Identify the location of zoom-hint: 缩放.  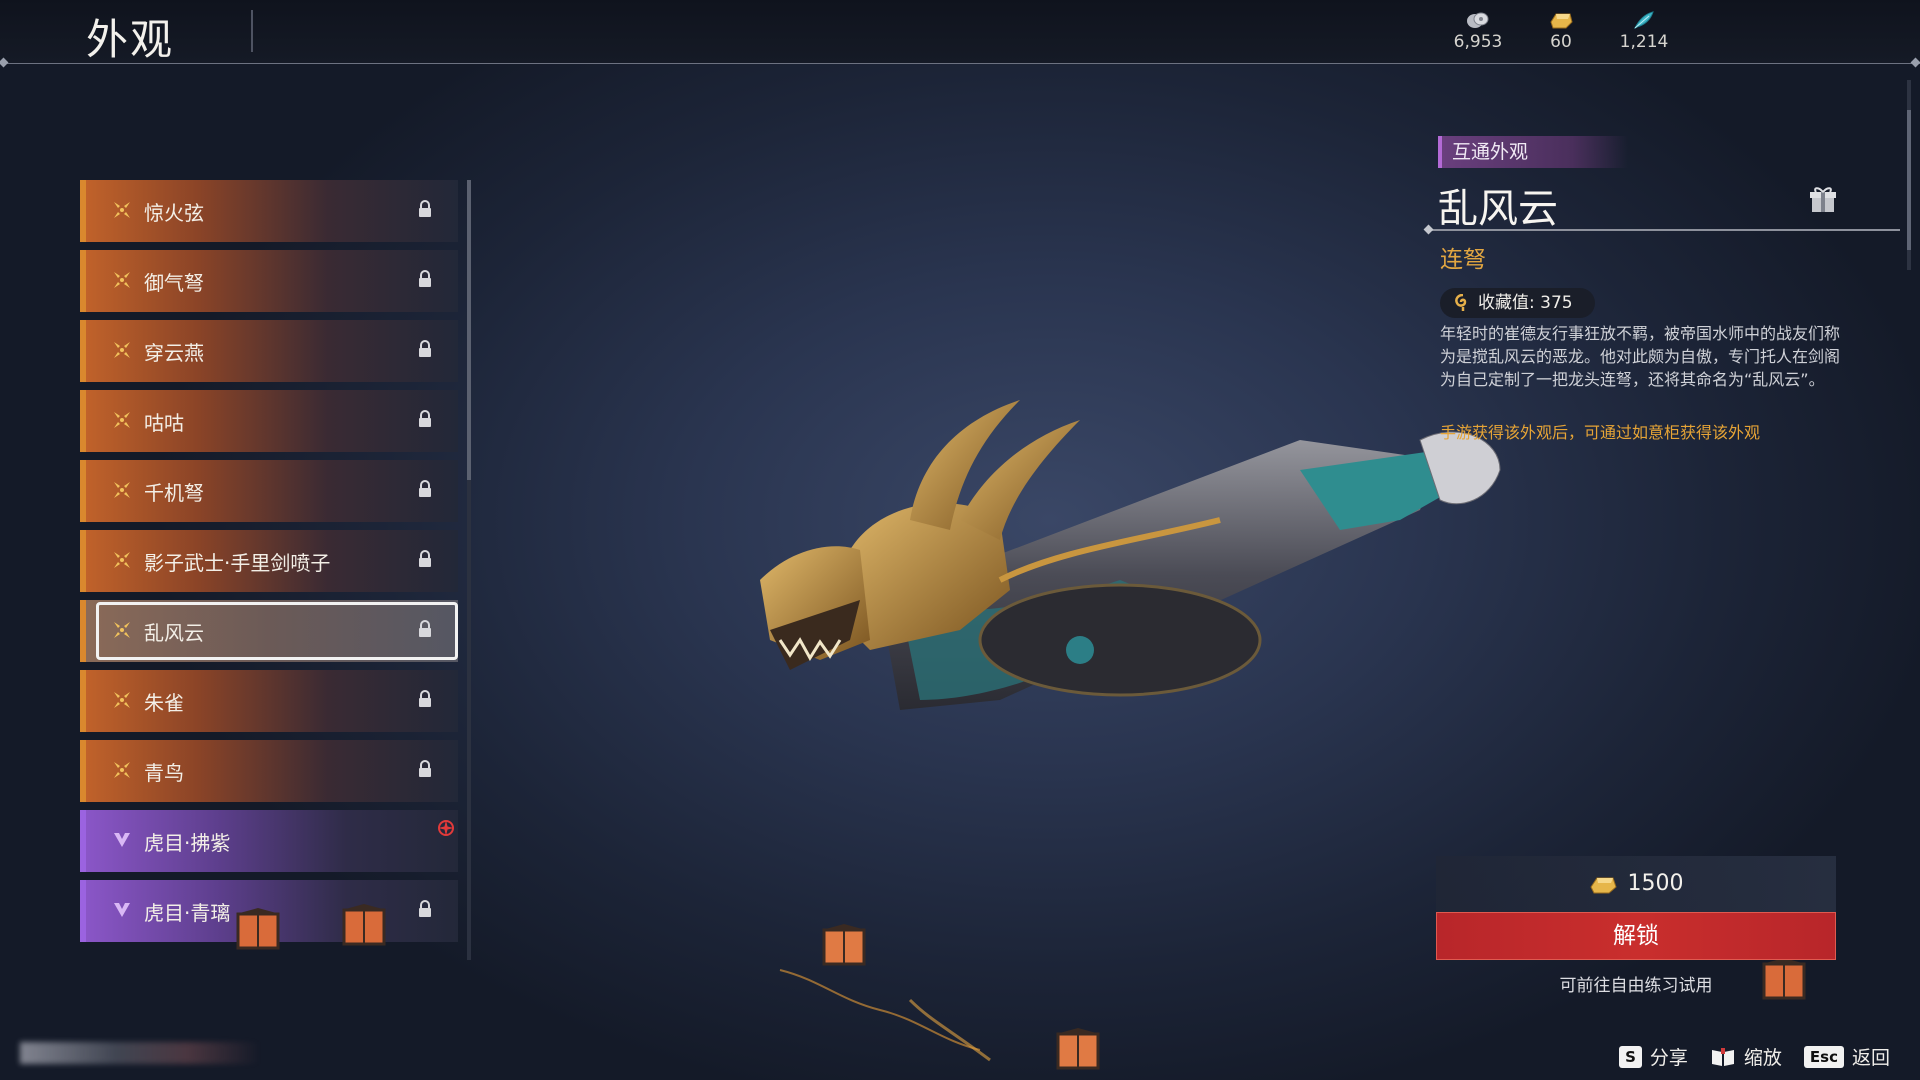
(1746, 1056).